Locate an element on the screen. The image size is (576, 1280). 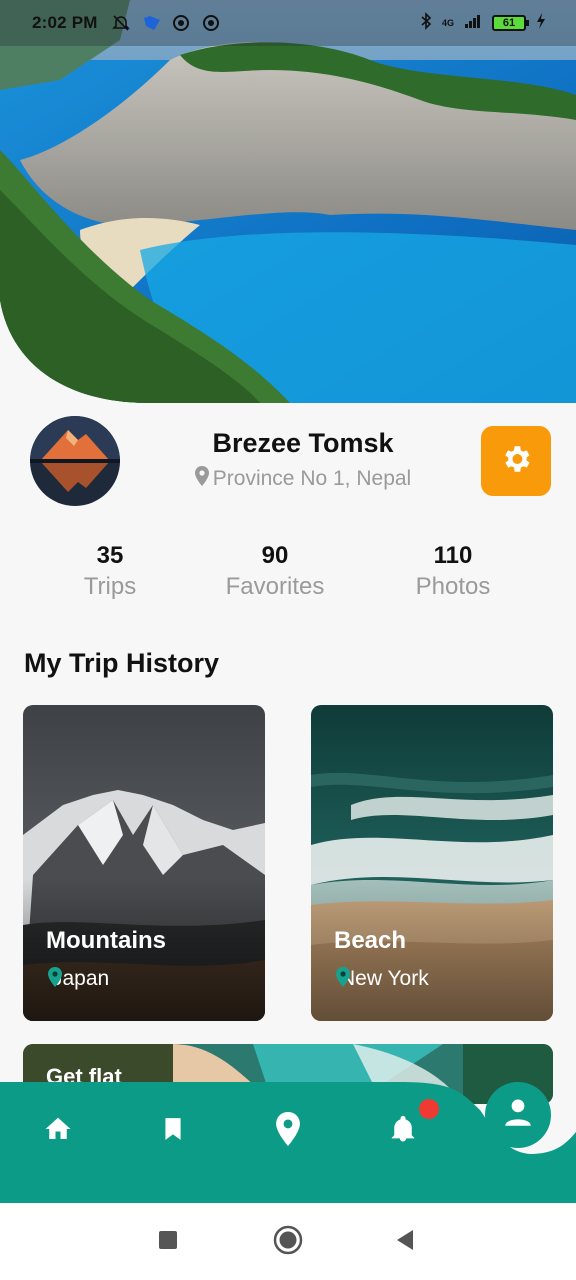
gear-icon is located at coordinates (516, 461).